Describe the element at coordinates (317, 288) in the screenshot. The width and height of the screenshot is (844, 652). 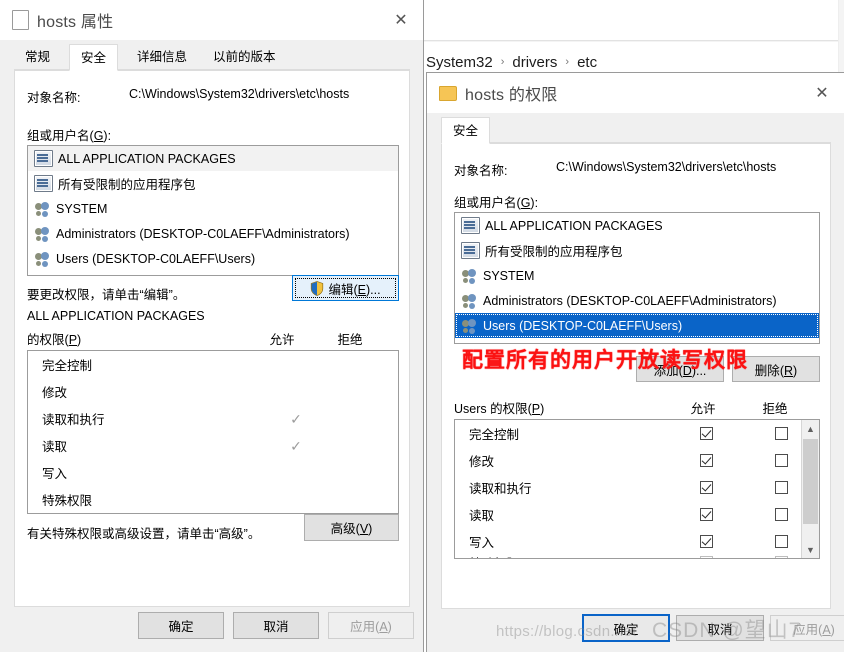
I see `shield-icon` at that location.